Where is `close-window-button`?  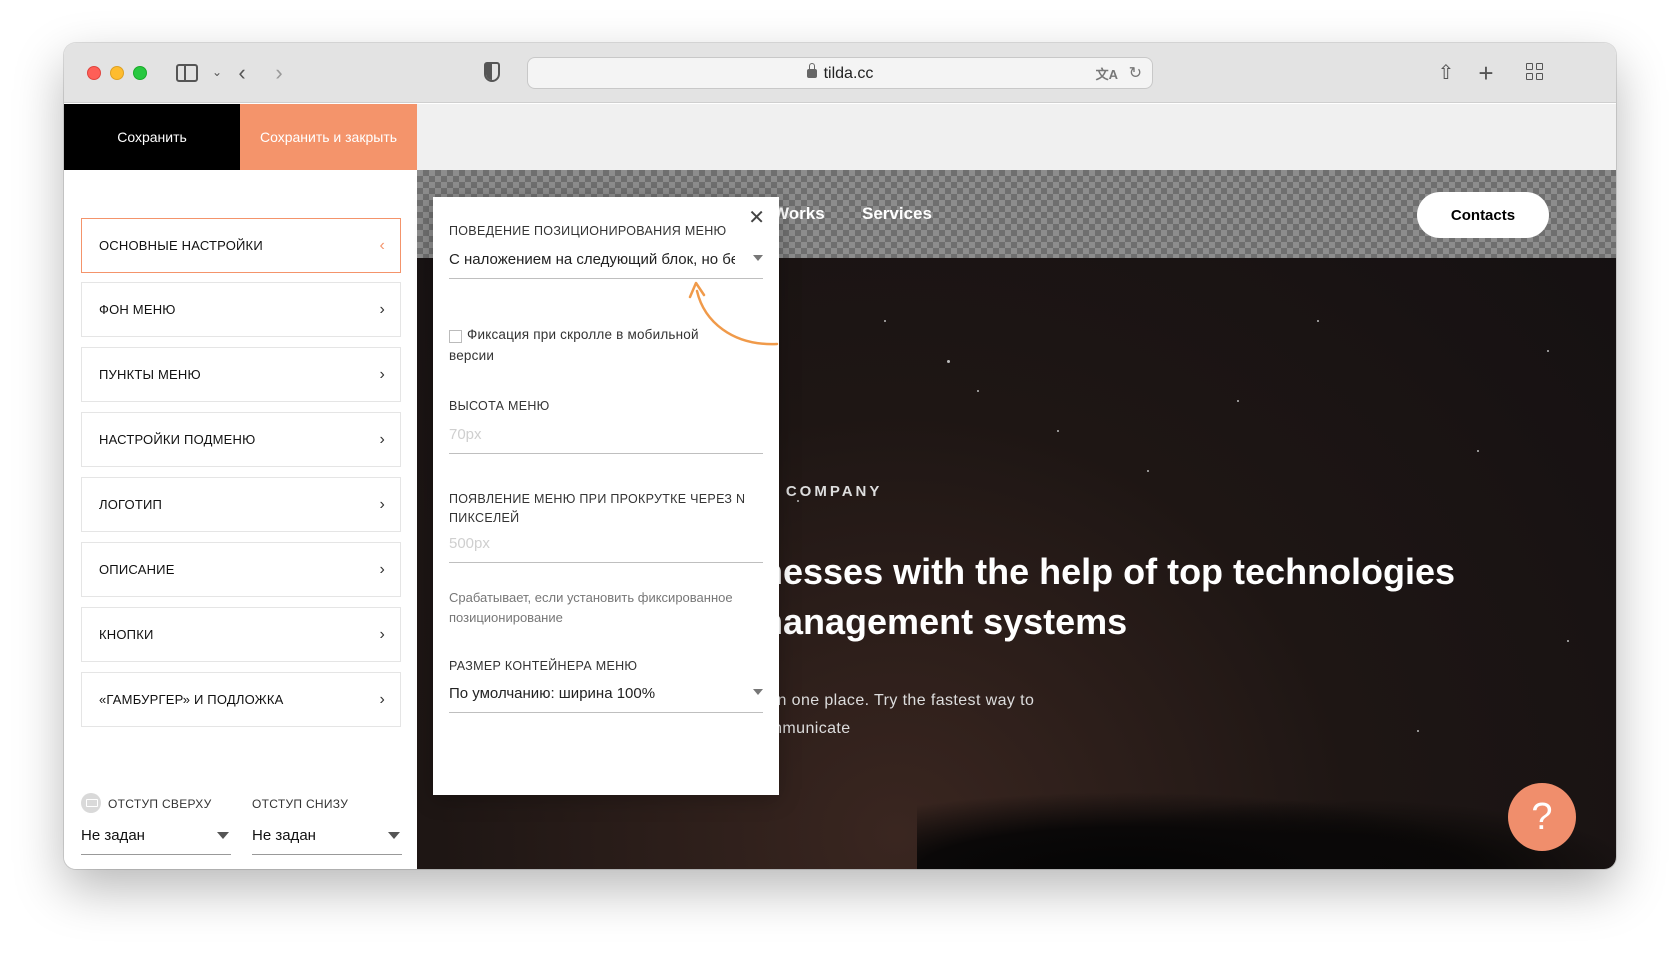
close-window-button is located at coordinates (94, 73).